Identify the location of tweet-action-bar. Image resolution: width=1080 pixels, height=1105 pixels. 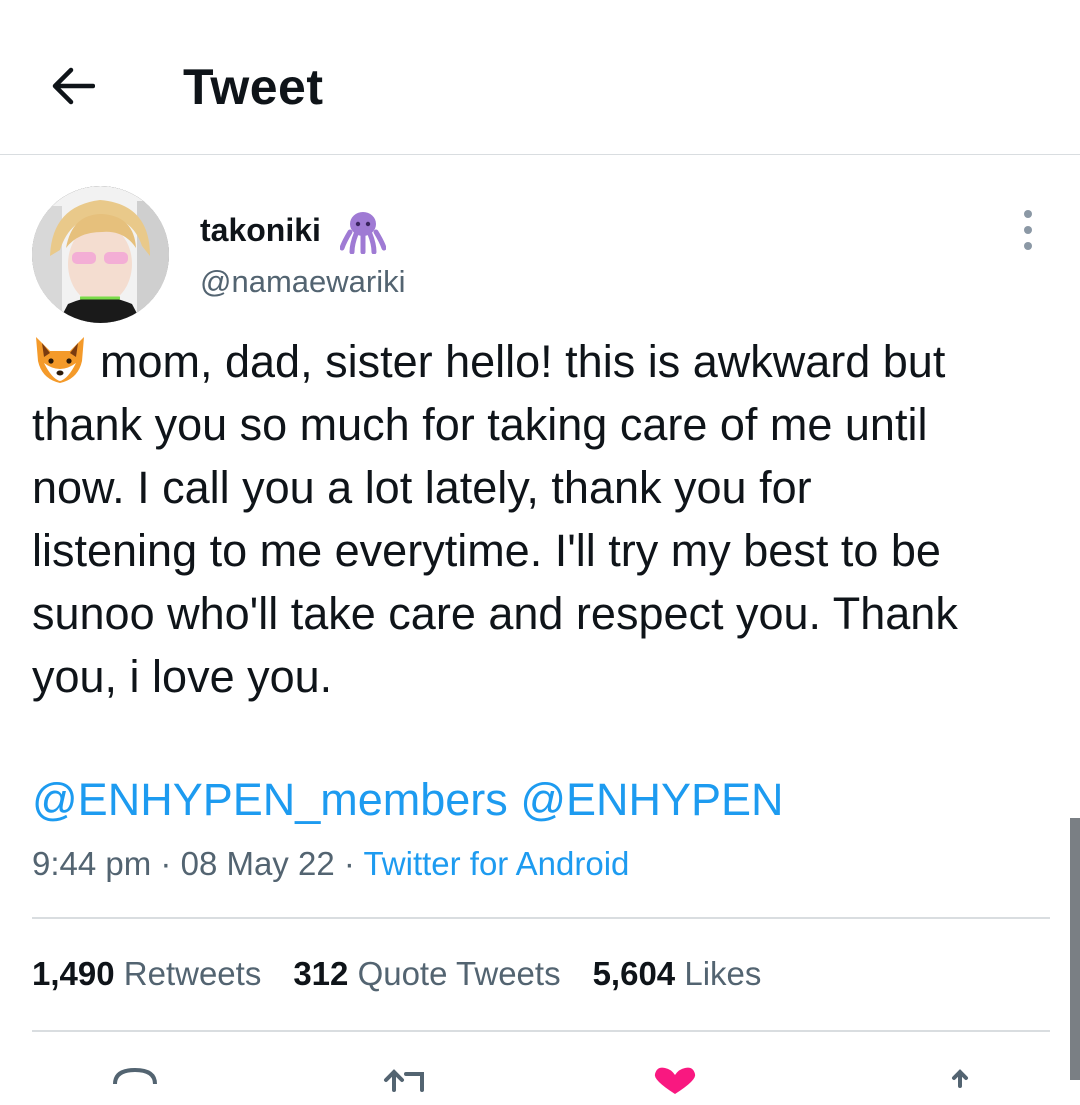
(540, 1077).